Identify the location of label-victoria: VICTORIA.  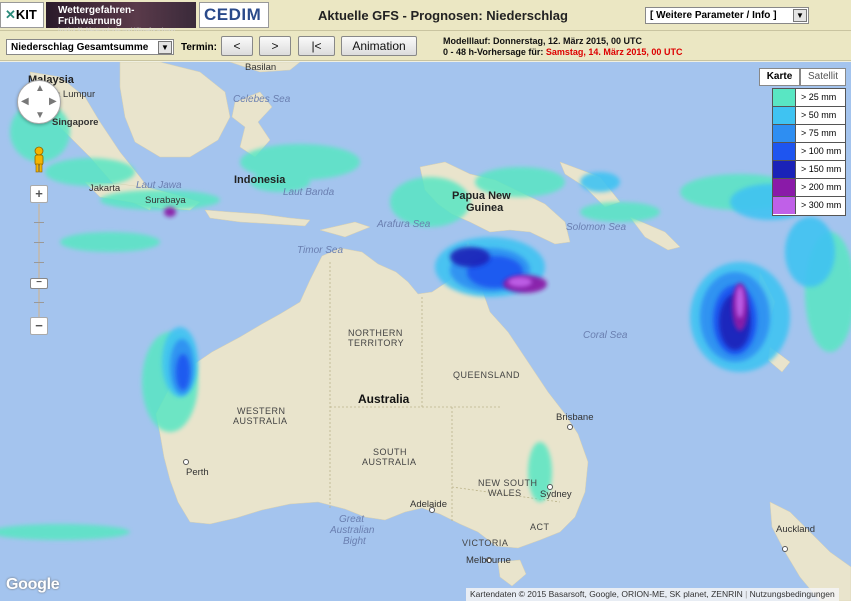
(485, 543).